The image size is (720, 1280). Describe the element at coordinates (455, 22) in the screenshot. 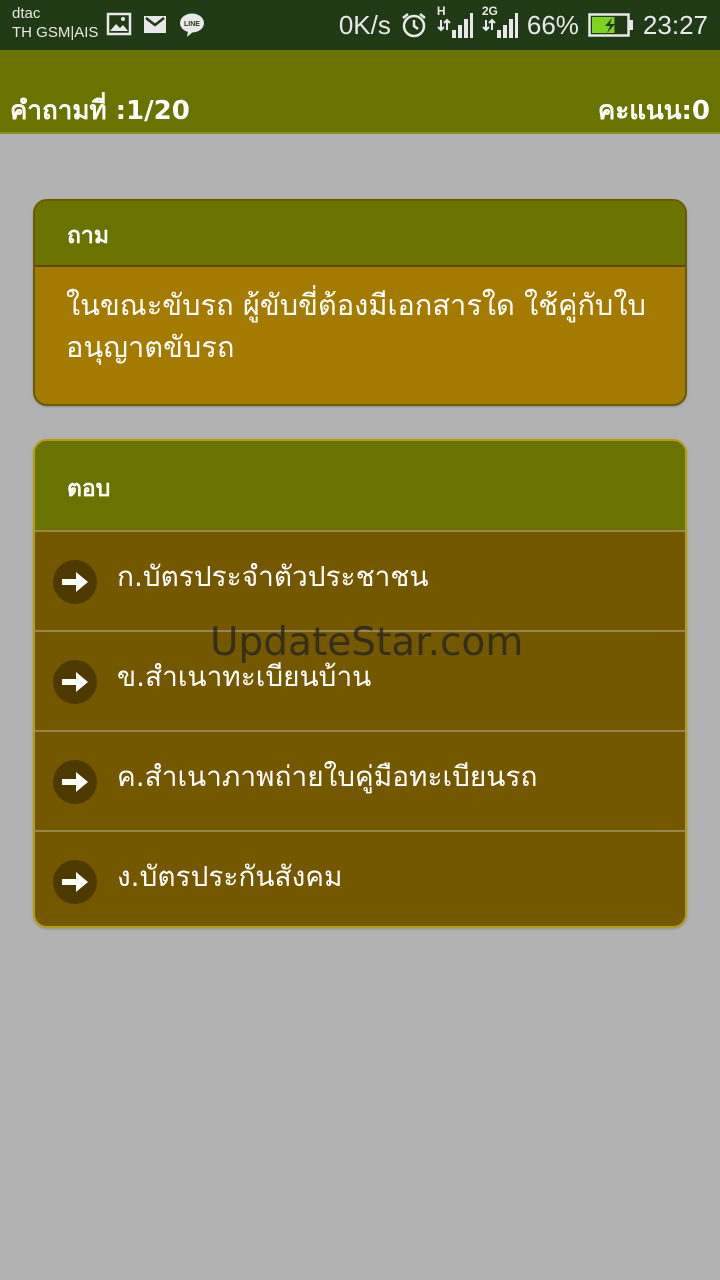

I see `signal-icon-h: H` at that location.